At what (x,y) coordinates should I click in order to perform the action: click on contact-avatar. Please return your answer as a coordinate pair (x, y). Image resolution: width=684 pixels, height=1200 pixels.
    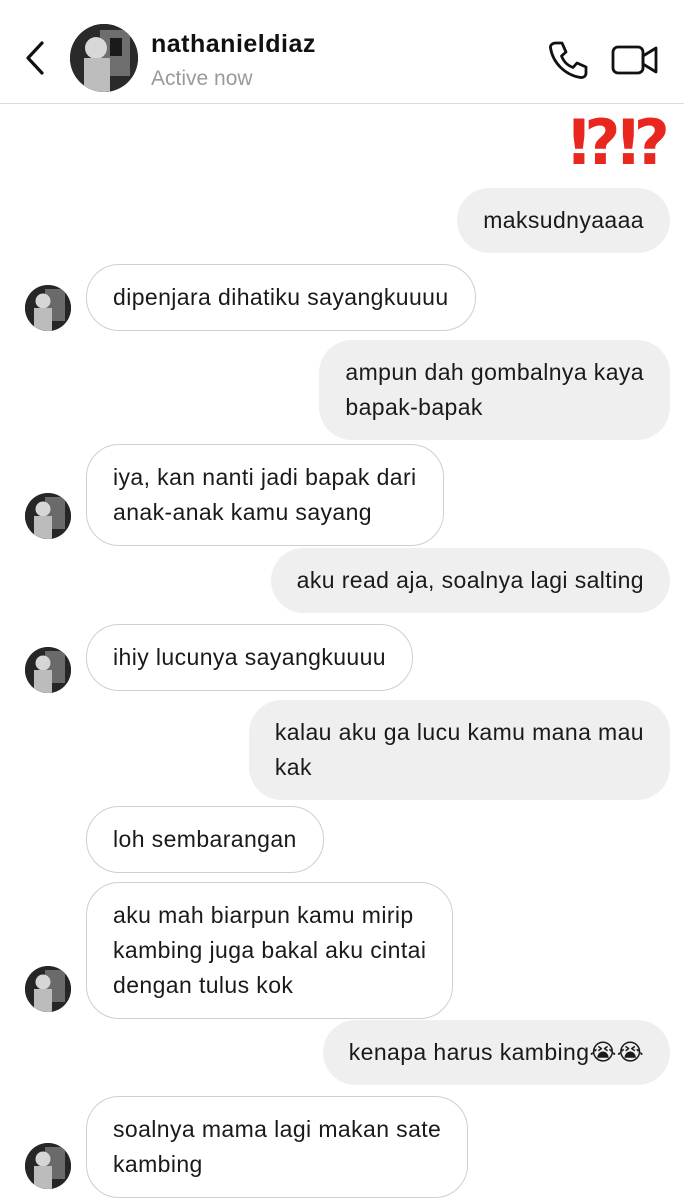
    Looking at the image, I should click on (104, 58).